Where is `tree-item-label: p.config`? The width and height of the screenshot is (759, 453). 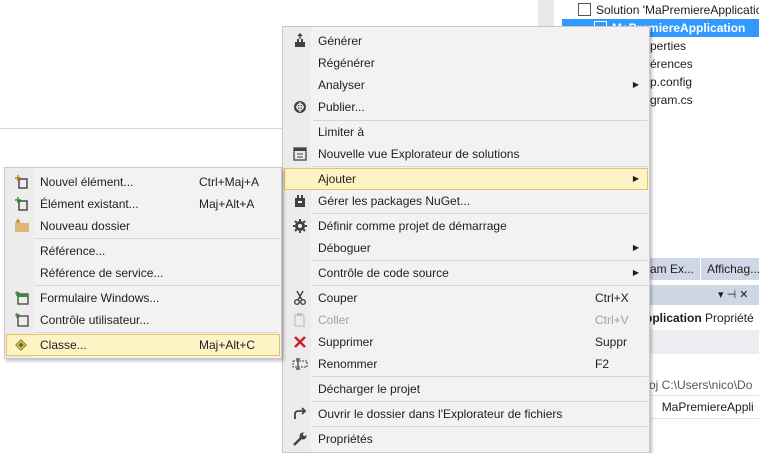
tree-item-label: p.config is located at coordinates (671, 82).